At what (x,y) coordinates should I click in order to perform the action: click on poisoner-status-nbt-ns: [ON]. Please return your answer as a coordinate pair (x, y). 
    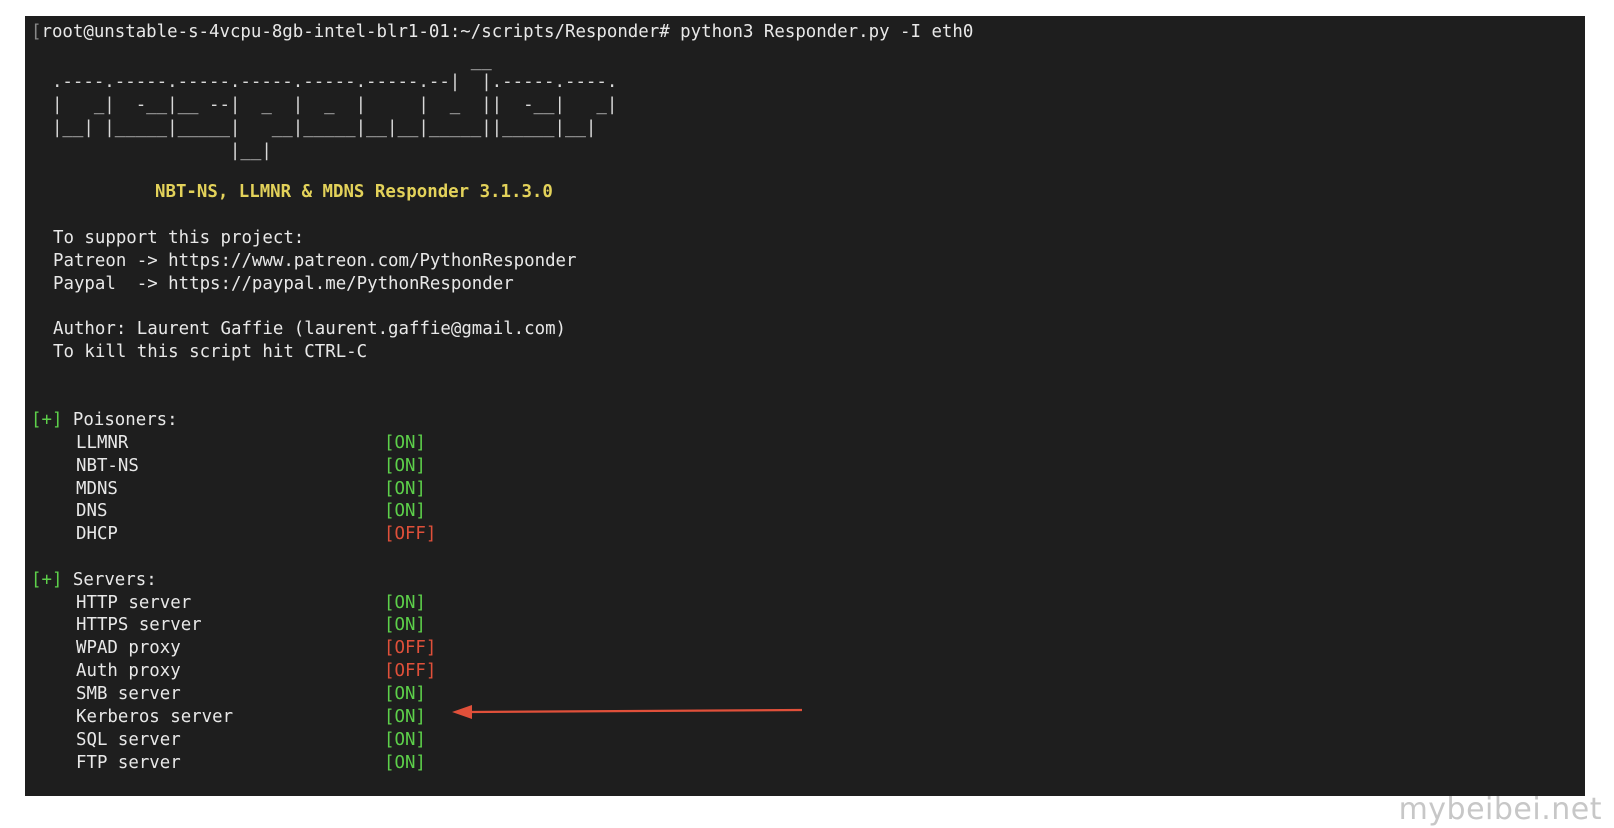
    Looking at the image, I should click on (405, 466).